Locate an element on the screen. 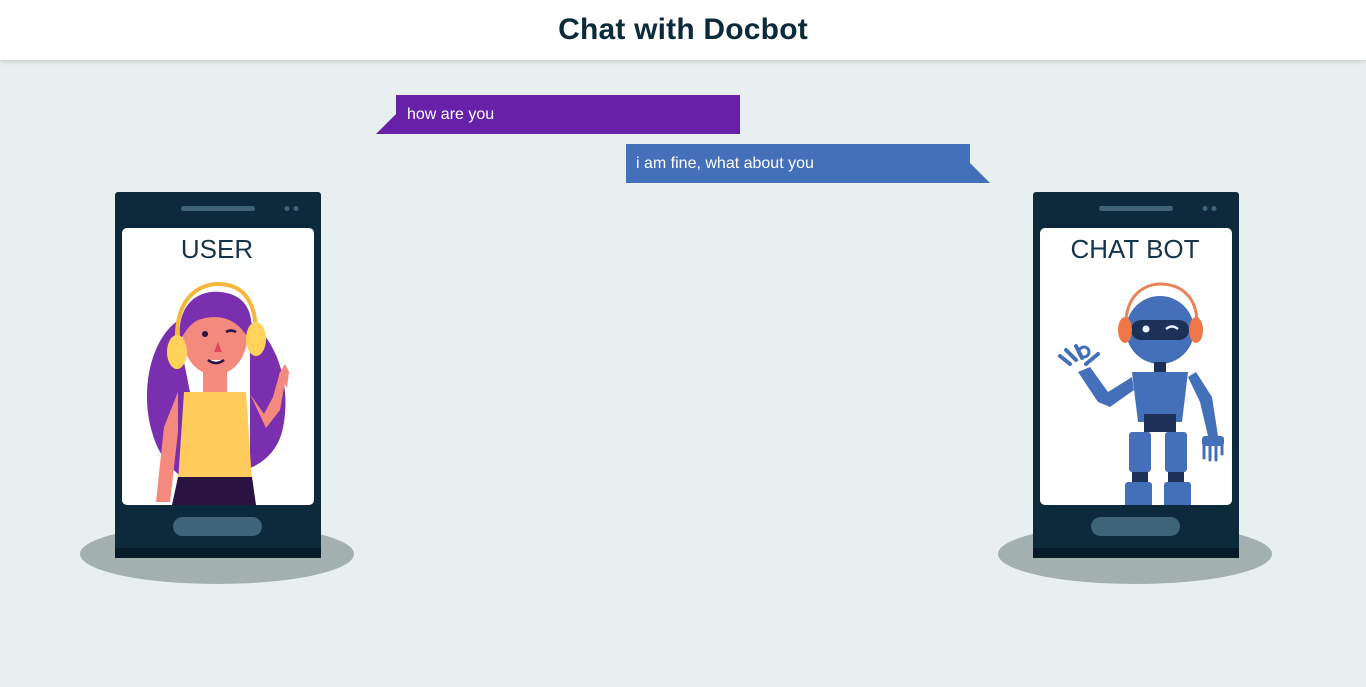 Image resolution: width=1366 pixels, height=687 pixels. bot-message-bubble: i am fine, what about you is located at coordinates (808, 163).